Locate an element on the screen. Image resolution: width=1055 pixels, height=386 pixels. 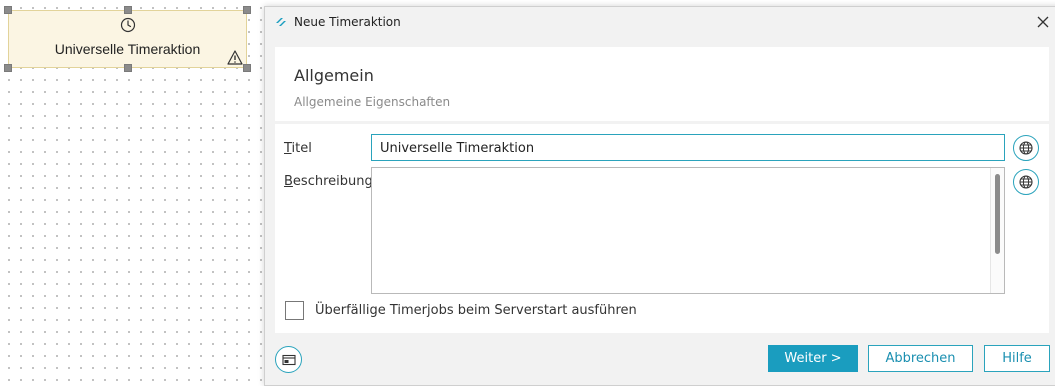
title-label: Titel is located at coordinates (298, 148).